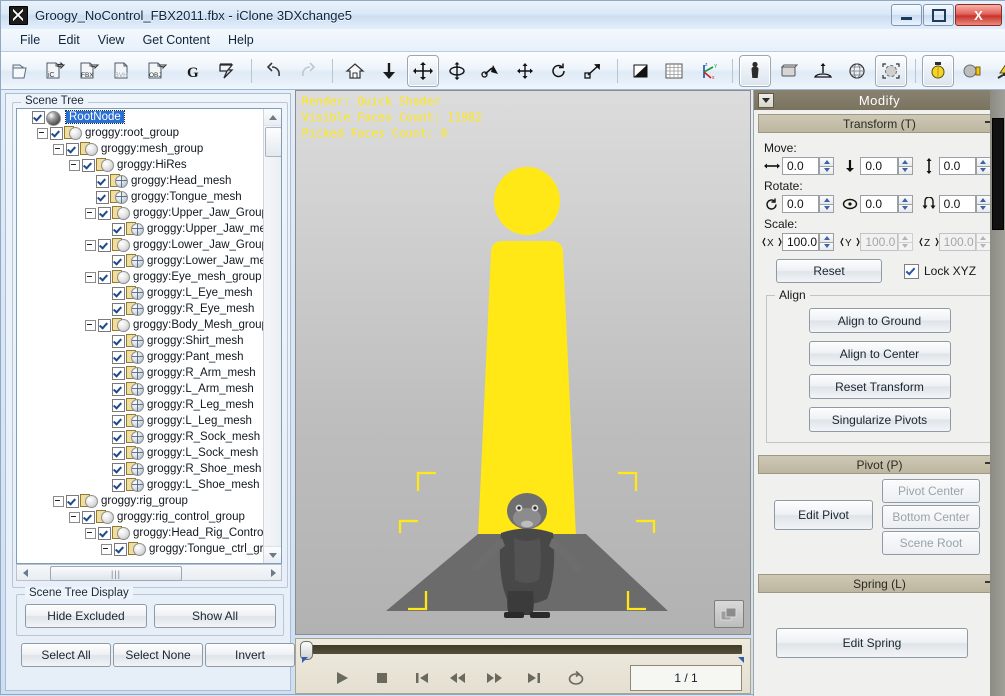  Describe the element at coordinates (879, 353) in the screenshot. I see `align-to-center-button: Align to Center` at that location.